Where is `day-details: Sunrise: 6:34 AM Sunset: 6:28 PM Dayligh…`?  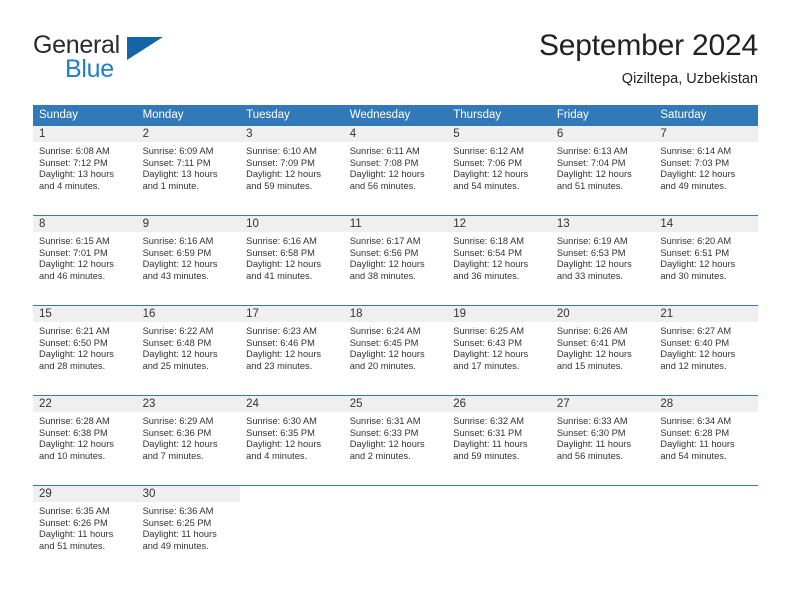 day-details: Sunrise: 6:34 AM Sunset: 6:28 PM Dayligh… is located at coordinates (706, 437).